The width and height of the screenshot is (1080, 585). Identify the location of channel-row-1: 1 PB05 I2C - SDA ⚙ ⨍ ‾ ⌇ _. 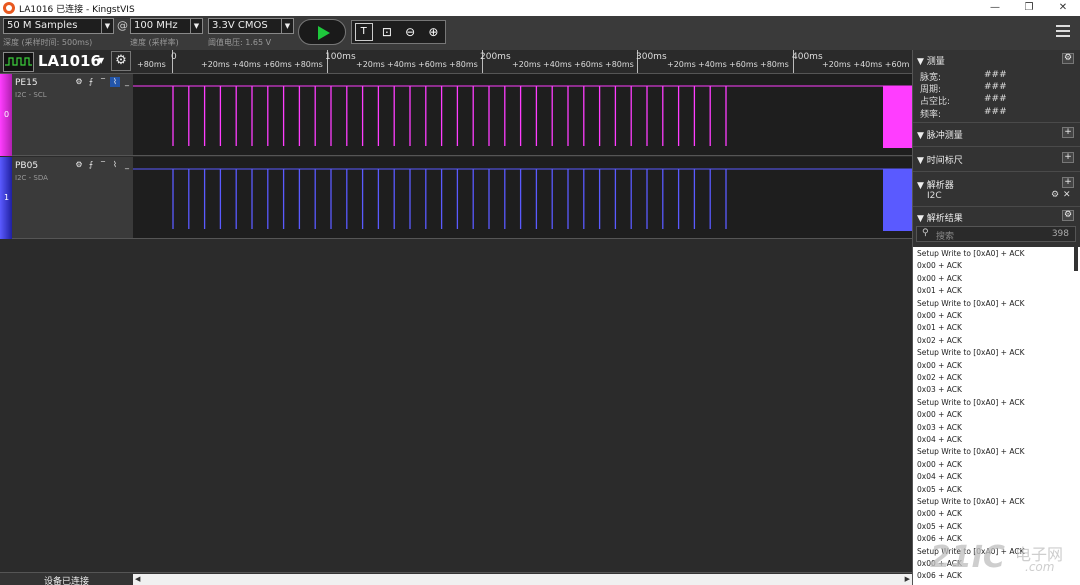
(66, 198).